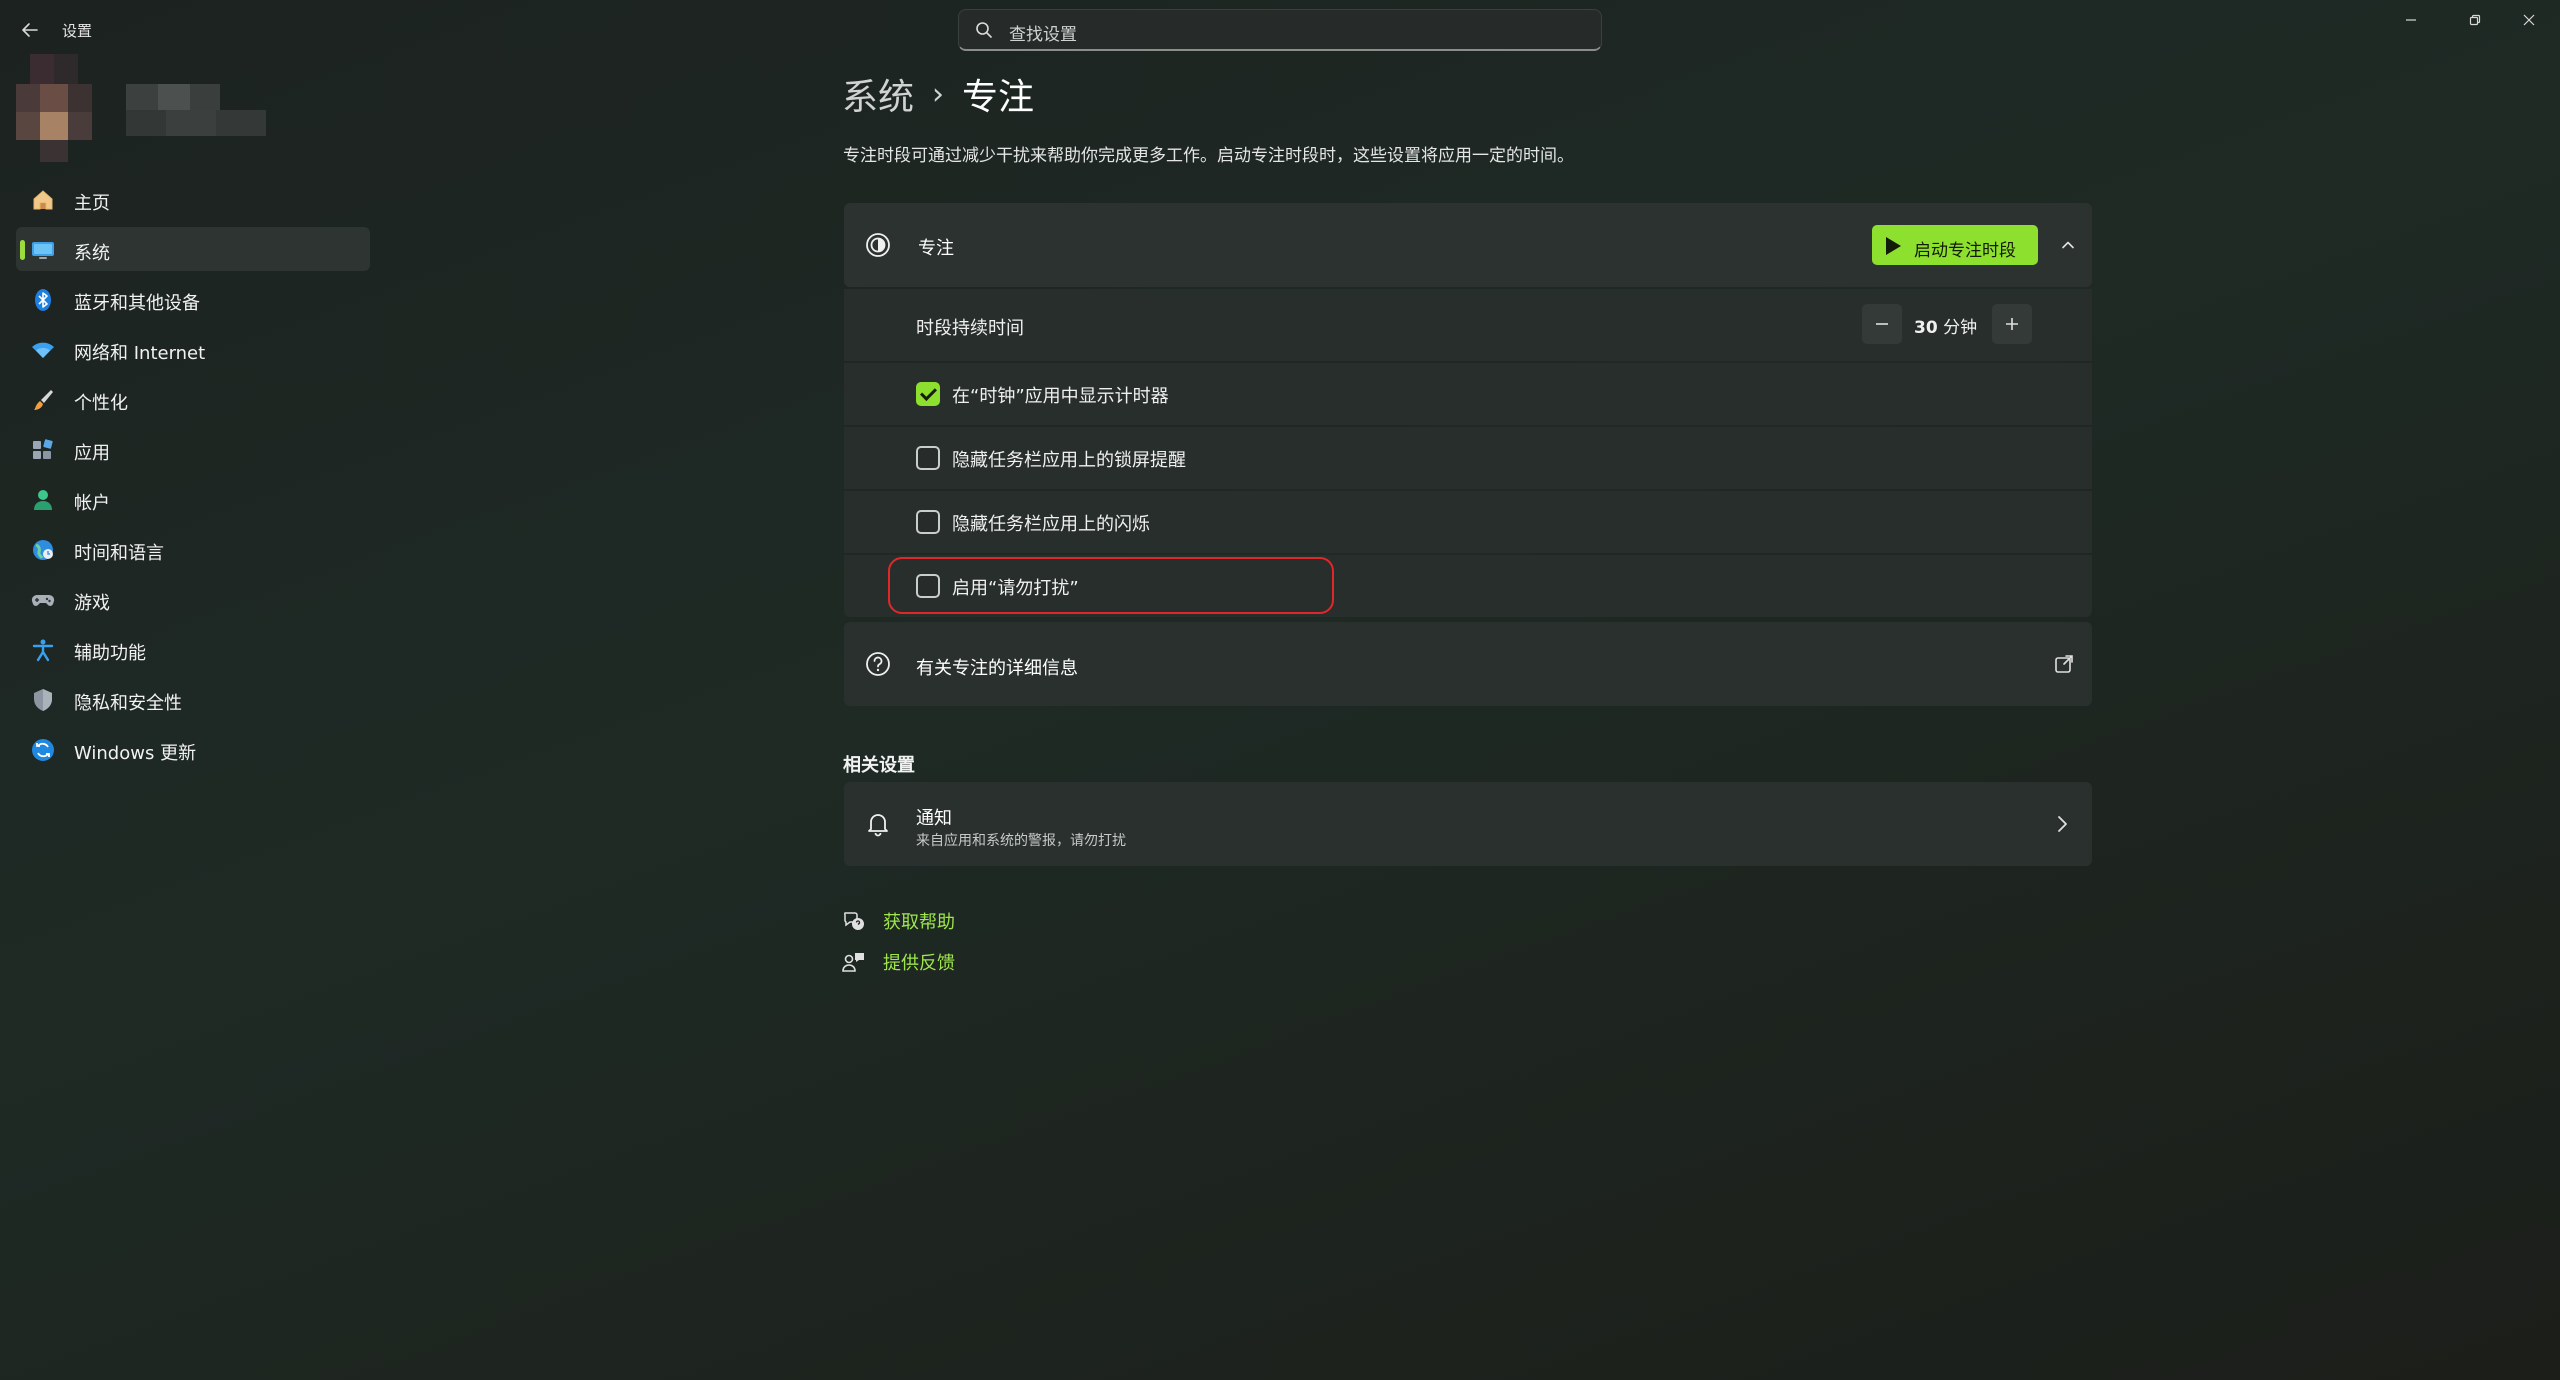  Describe the element at coordinates (43, 700) in the screenshot. I see `shield-icon` at that location.